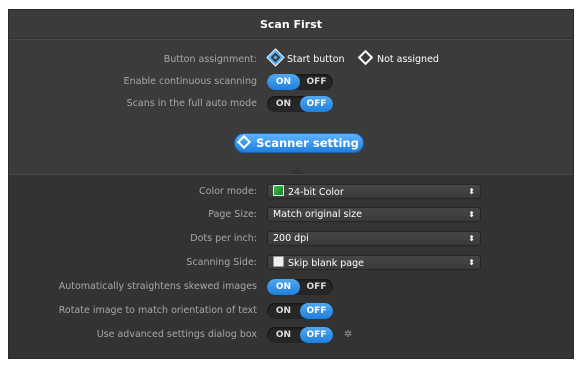 This screenshot has width=582, height=365. I want to click on scanning-side-row: Scanning Side: Skip blank page ⬍, so click(292, 263).